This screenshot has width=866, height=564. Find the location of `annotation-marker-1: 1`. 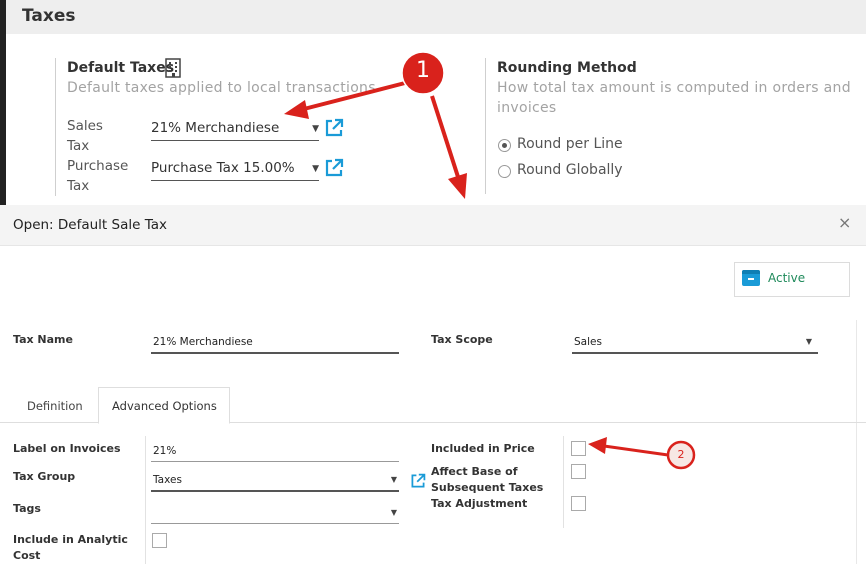

annotation-marker-1: 1 is located at coordinates (423, 70).